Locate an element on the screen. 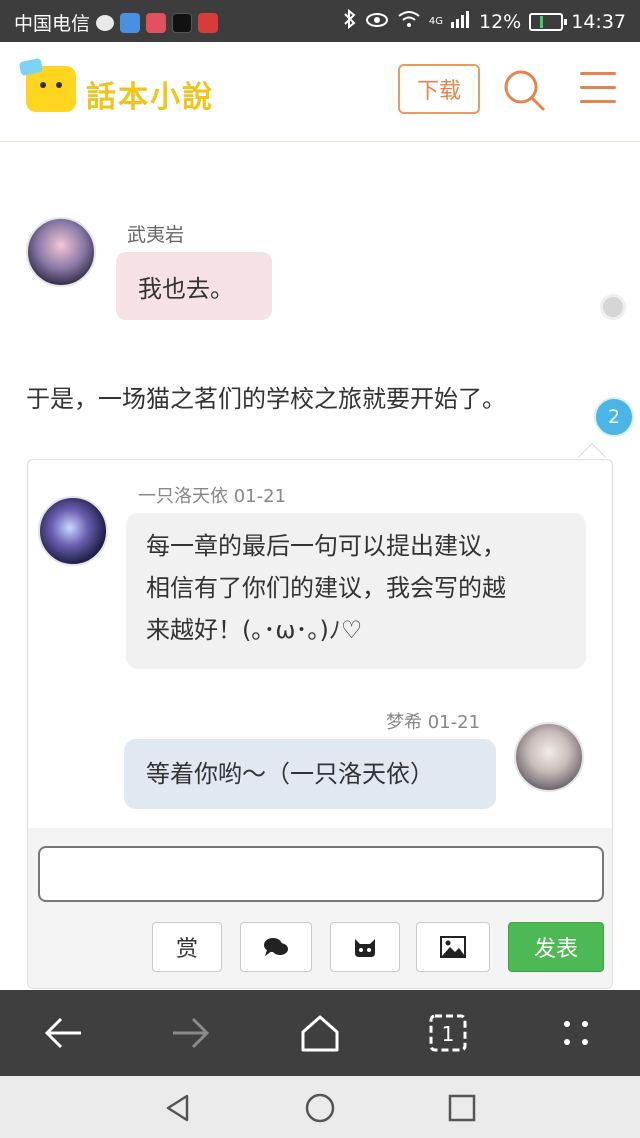 The image size is (640, 1138). submit-button: 发表 is located at coordinates (556, 947).